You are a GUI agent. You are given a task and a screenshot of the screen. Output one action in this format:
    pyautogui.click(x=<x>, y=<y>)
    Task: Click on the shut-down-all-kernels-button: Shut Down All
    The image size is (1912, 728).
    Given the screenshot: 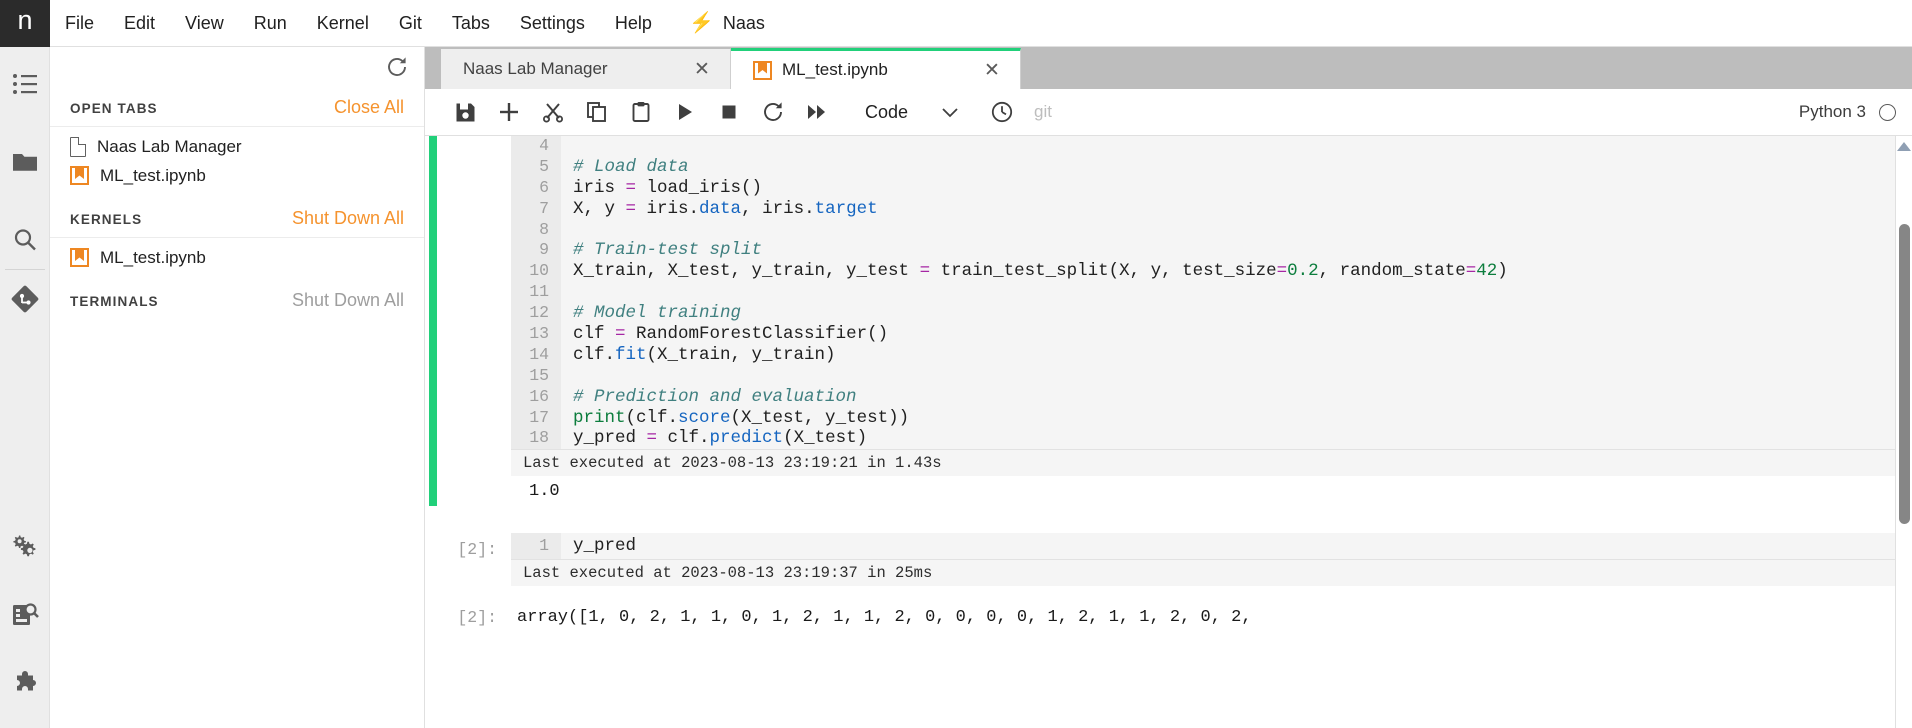 What is the action you would take?
    pyautogui.click(x=348, y=218)
    